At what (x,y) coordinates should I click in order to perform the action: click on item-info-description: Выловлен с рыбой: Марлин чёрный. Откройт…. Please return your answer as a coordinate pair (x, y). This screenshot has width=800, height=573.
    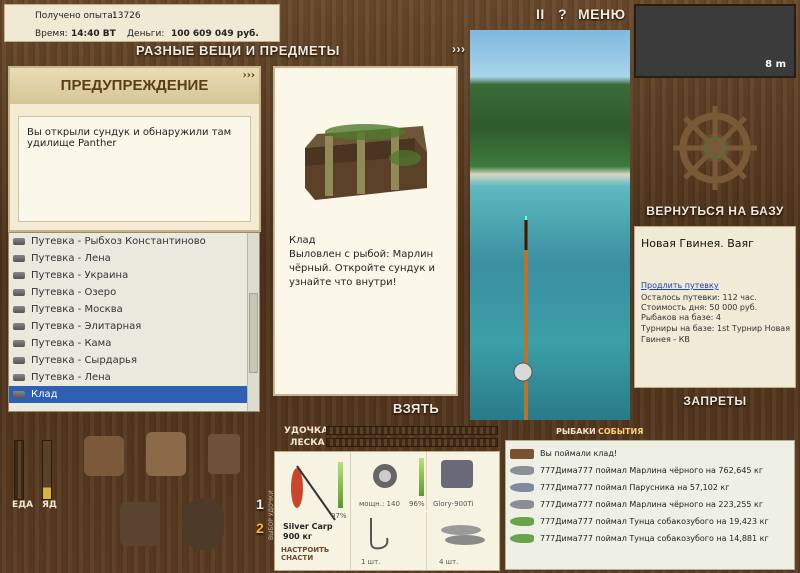
    Looking at the image, I should click on (362, 268).